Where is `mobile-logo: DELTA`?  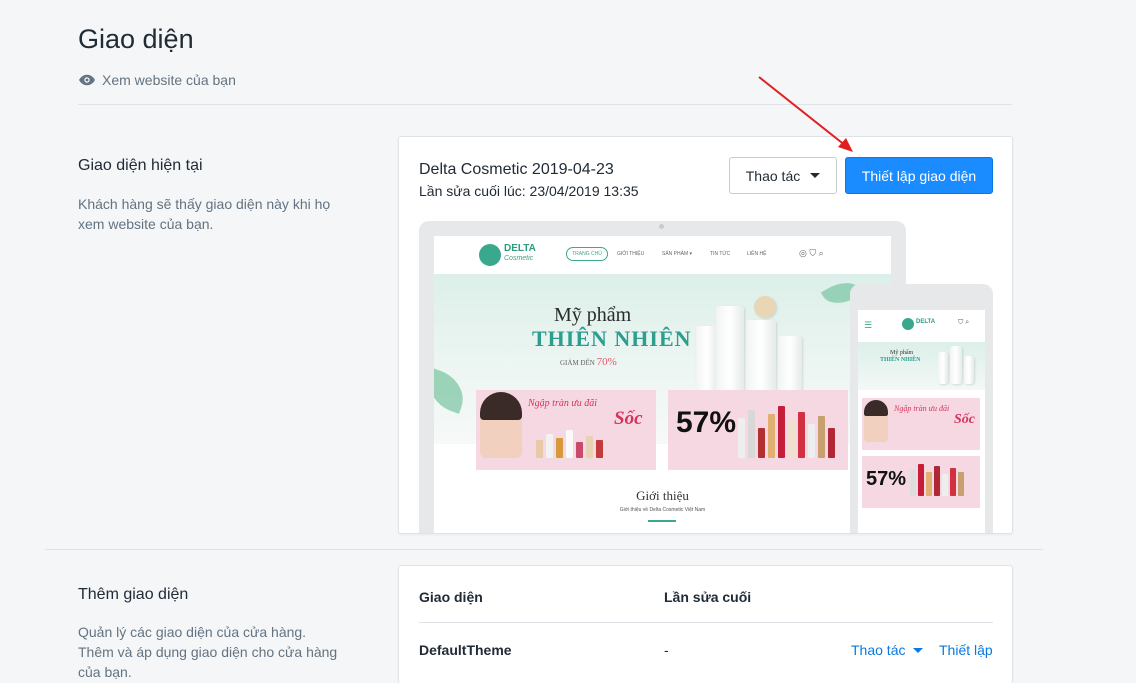
mobile-logo: DELTA is located at coordinates (926, 322).